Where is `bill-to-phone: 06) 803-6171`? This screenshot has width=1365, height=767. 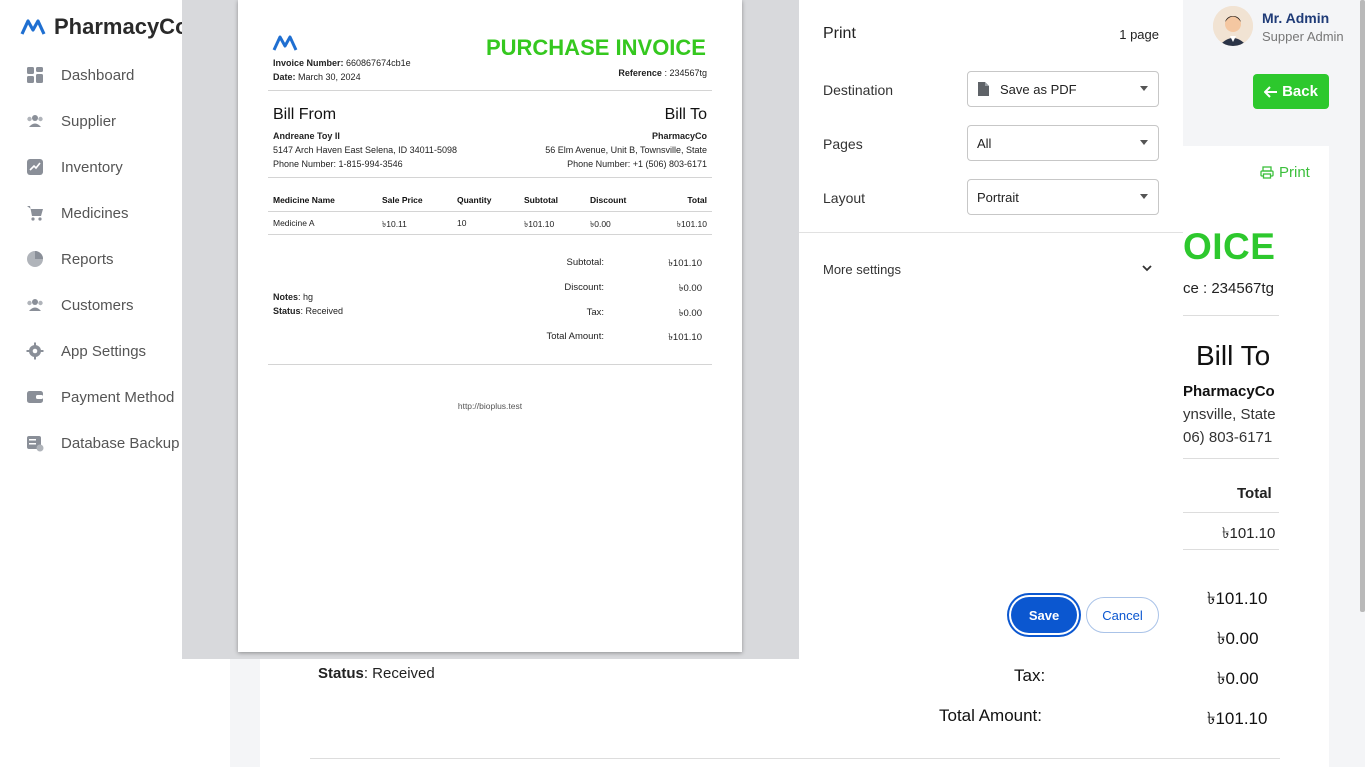 bill-to-phone: 06) 803-6171 is located at coordinates (1228, 437).